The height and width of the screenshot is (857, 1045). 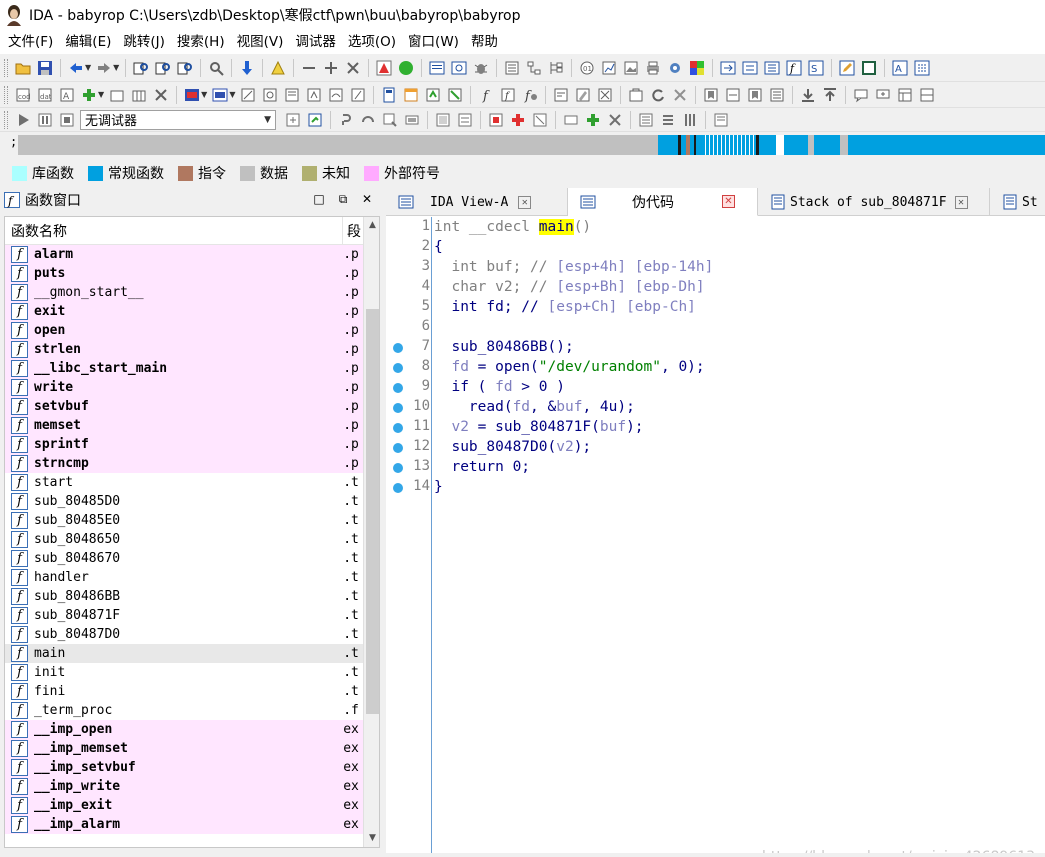 What do you see at coordinates (184, 349) in the screenshot?
I see `function-row: f strlen .p` at bounding box center [184, 349].